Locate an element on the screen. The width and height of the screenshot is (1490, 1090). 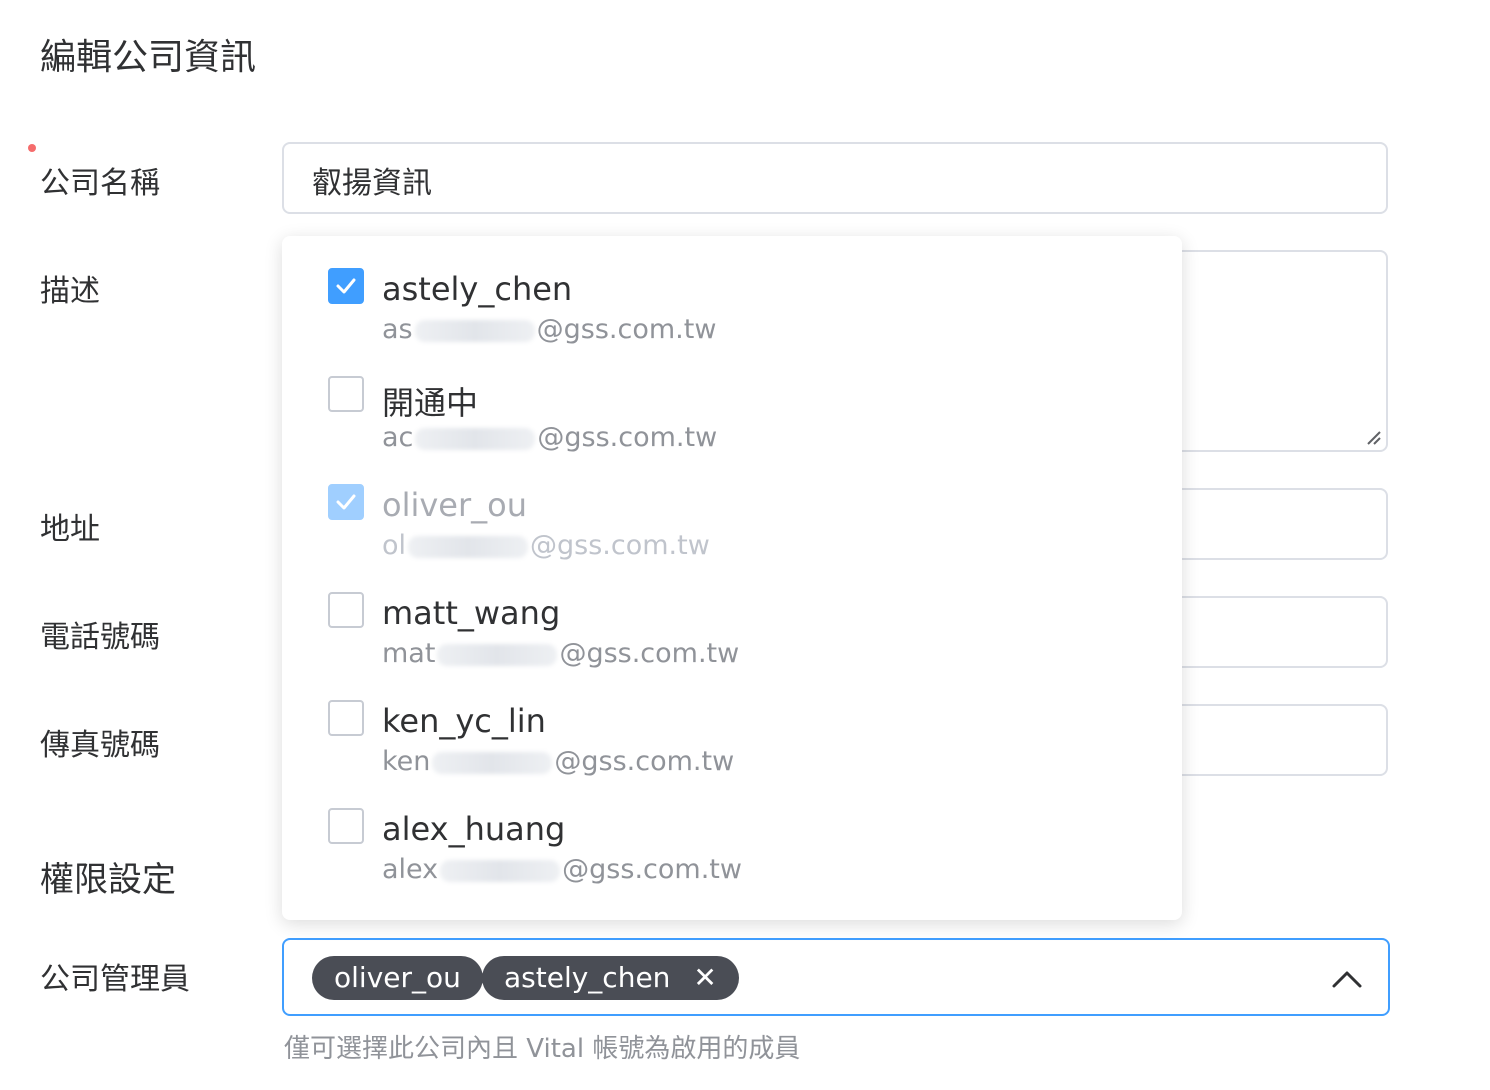
option-email: ac @gss.com.tw is located at coordinates (550, 437).